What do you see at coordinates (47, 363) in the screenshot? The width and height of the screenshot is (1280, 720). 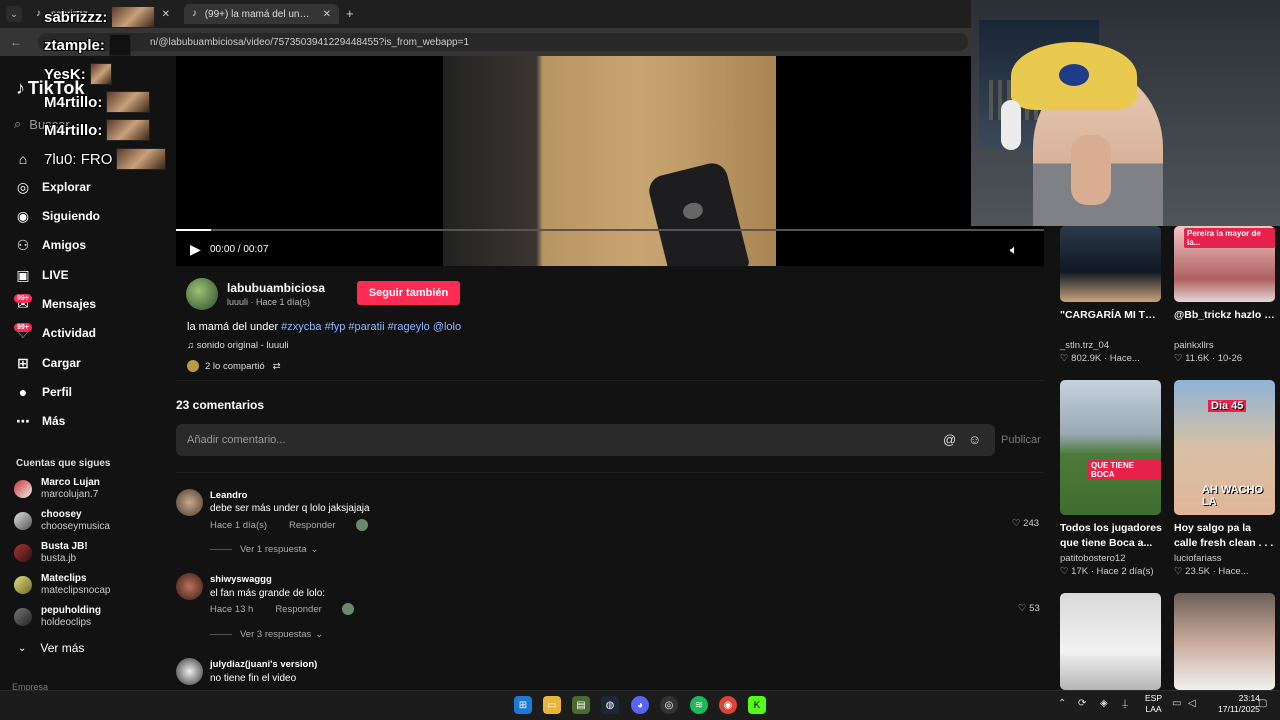 I see `sidebar-item-cargar: ⊞ Cargar` at bounding box center [47, 363].